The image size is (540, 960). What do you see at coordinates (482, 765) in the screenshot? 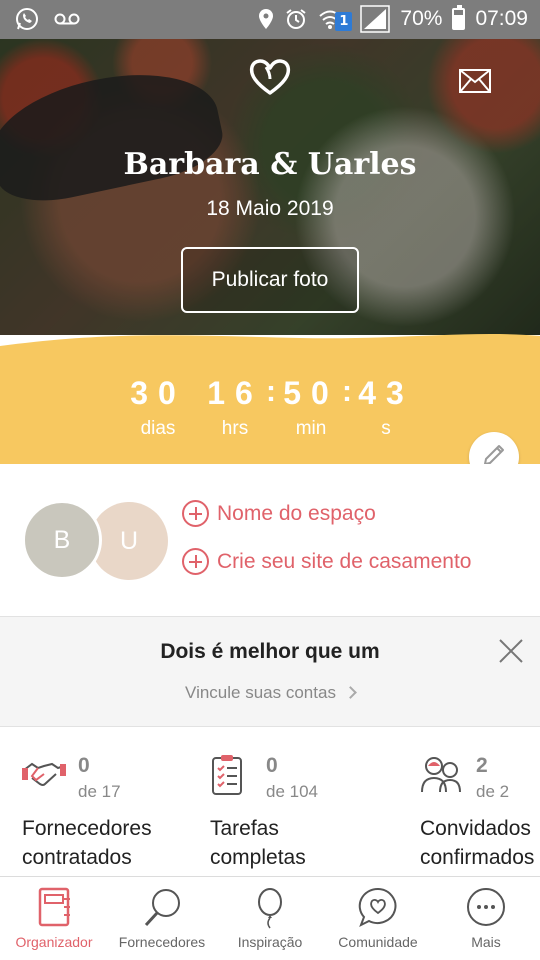
I see `stat-count: 2` at bounding box center [482, 765].